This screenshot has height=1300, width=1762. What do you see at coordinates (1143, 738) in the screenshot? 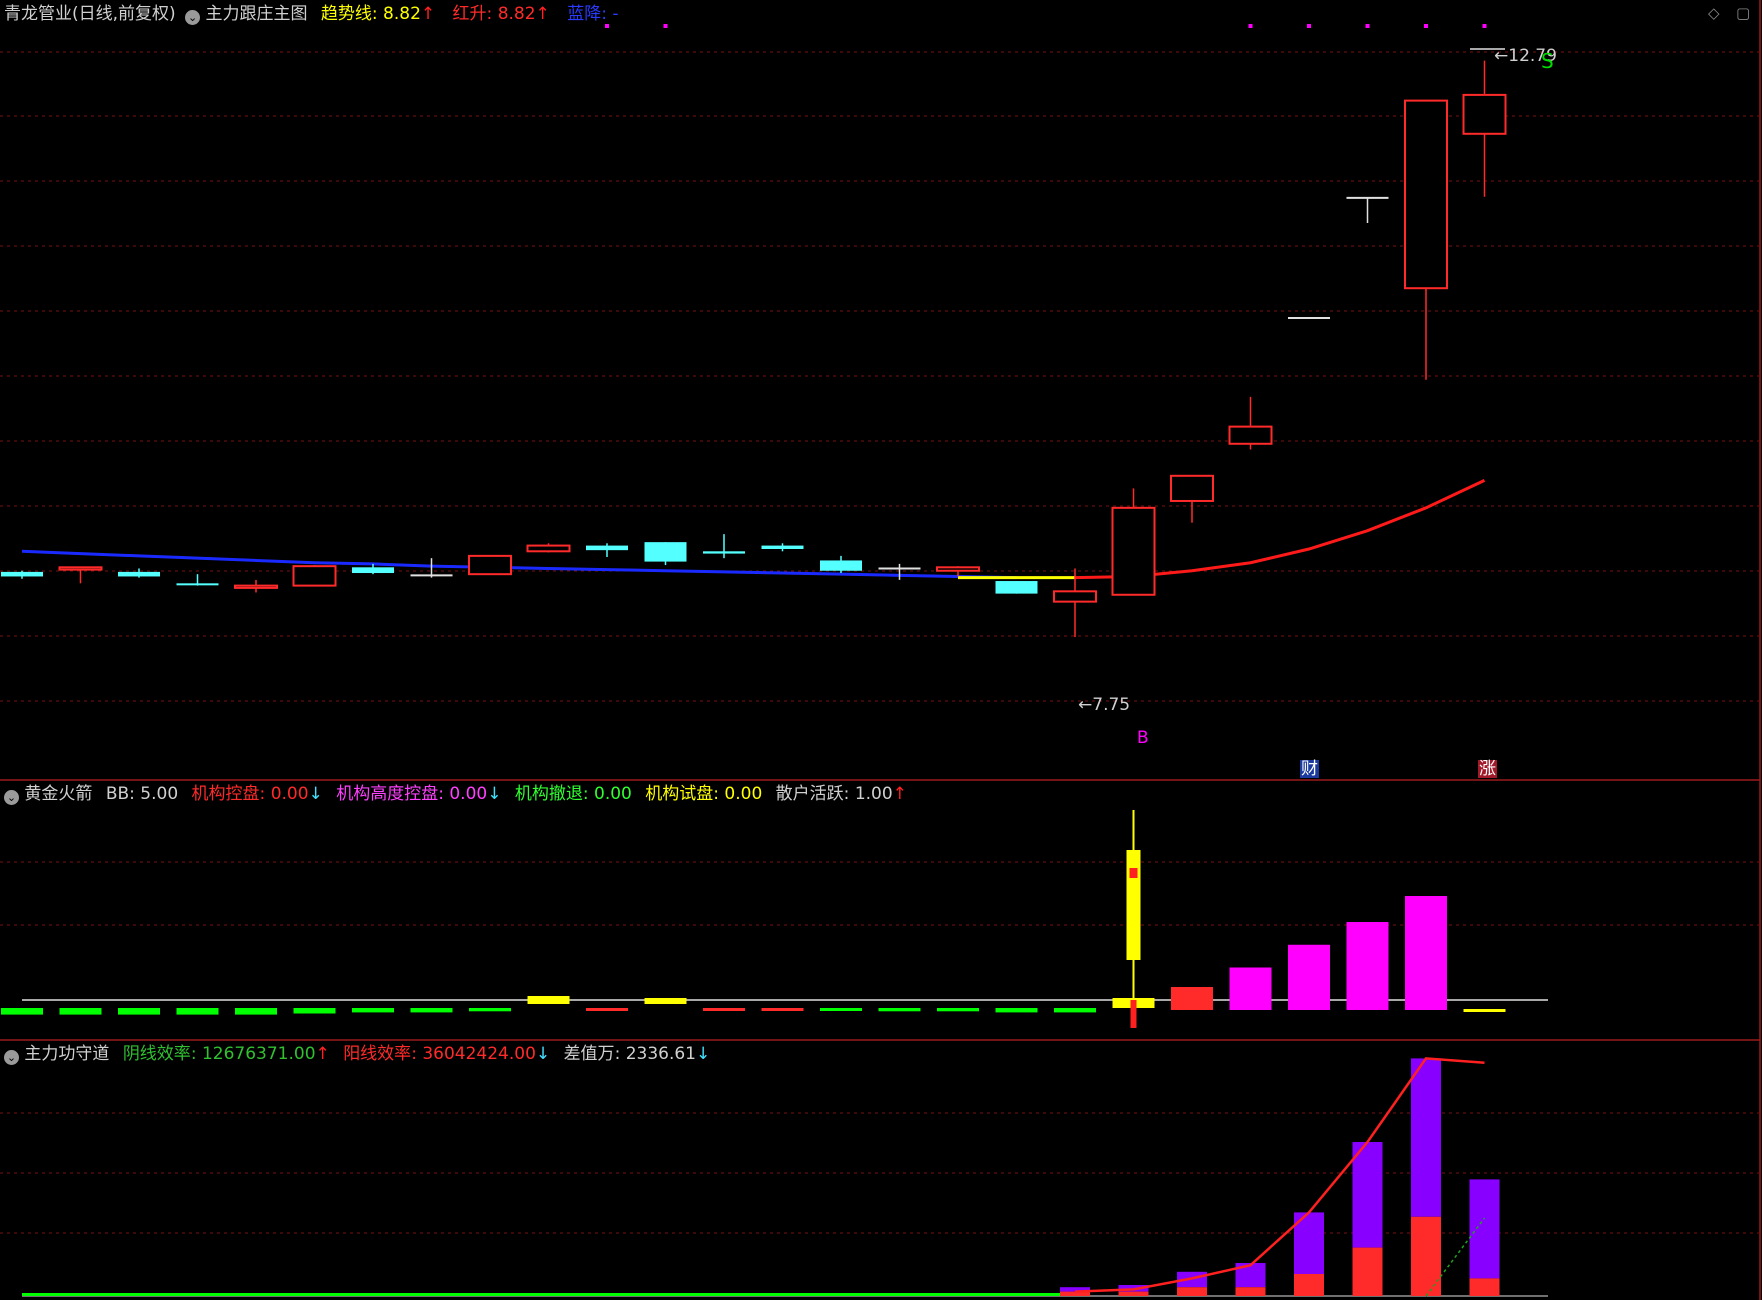
I see `buy-marker: B` at bounding box center [1143, 738].